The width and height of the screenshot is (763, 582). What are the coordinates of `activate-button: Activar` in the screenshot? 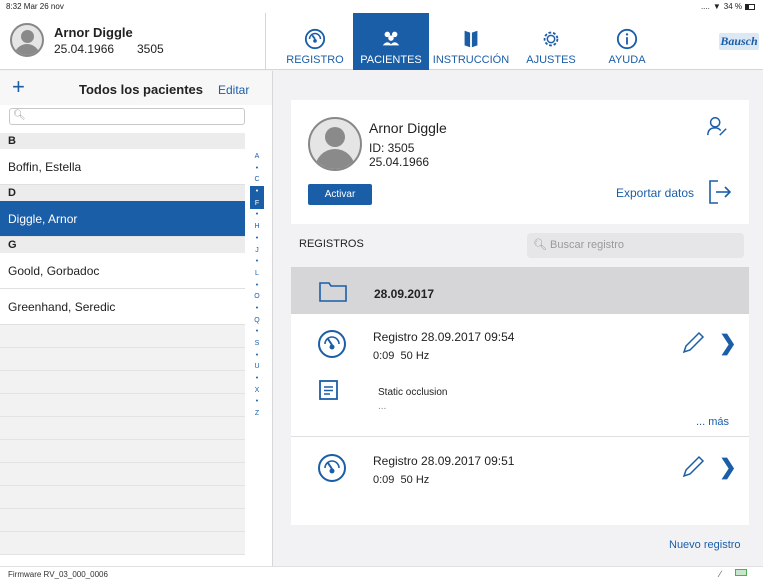 It's located at (340, 194).